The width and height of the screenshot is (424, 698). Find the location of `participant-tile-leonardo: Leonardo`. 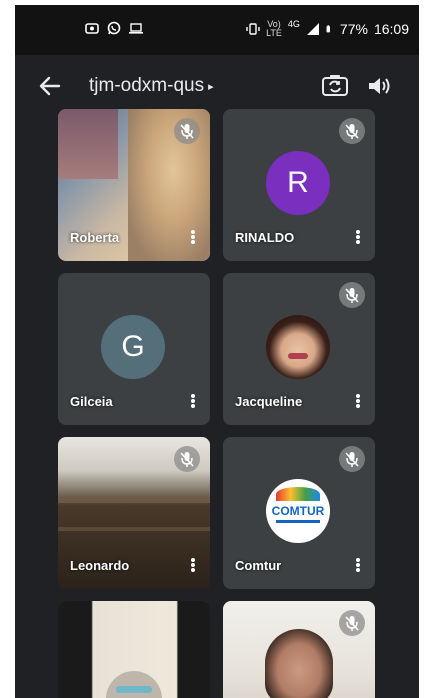

participant-tile-leonardo: Leonardo is located at coordinates (134, 513).